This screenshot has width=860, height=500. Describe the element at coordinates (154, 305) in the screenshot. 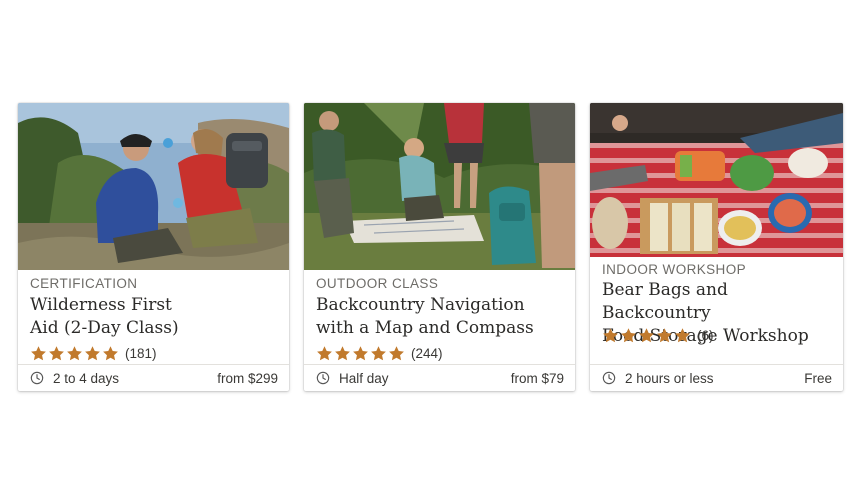

I see `card-title-line1: Wilderness First` at that location.